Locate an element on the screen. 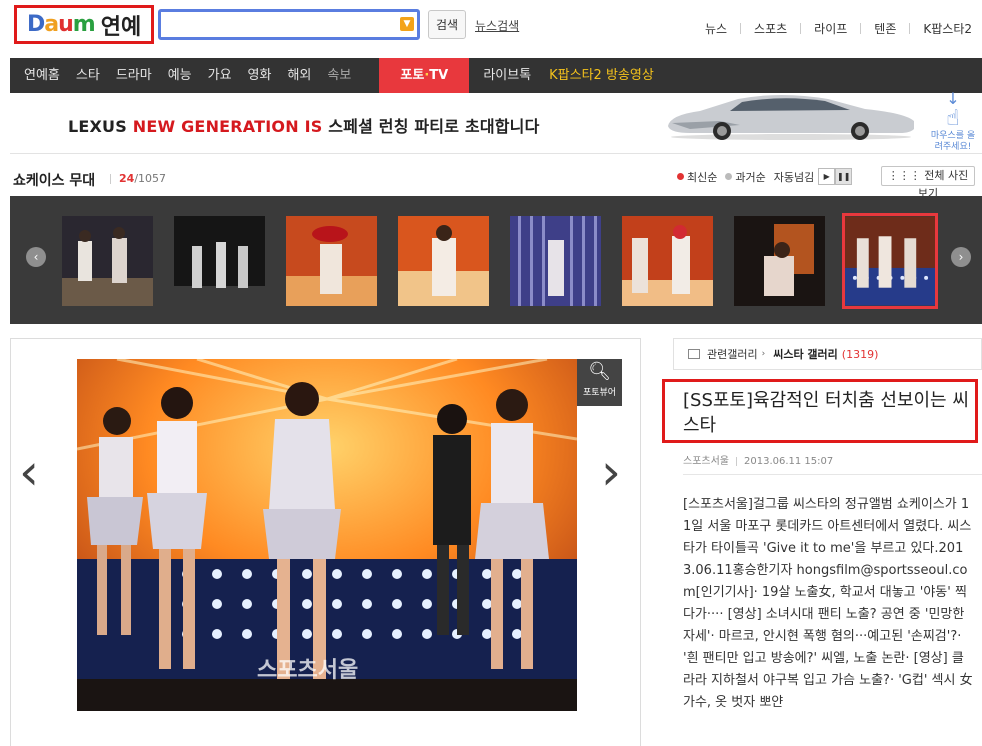  nav-item-live-talk: 라이브톡 is located at coordinates (507, 75).